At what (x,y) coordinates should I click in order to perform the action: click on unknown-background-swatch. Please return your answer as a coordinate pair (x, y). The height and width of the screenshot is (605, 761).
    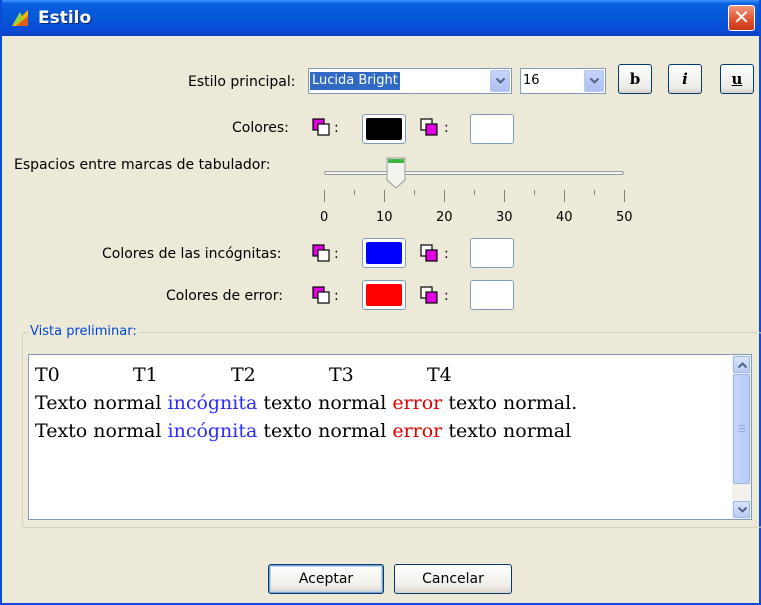
    Looking at the image, I should click on (492, 253).